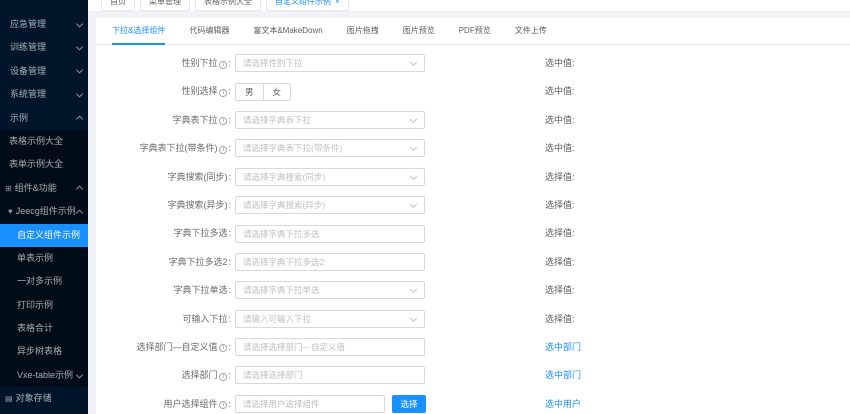  What do you see at coordinates (330, 63) in the screenshot?
I see `select-field: 请选择性别下拉` at bounding box center [330, 63].